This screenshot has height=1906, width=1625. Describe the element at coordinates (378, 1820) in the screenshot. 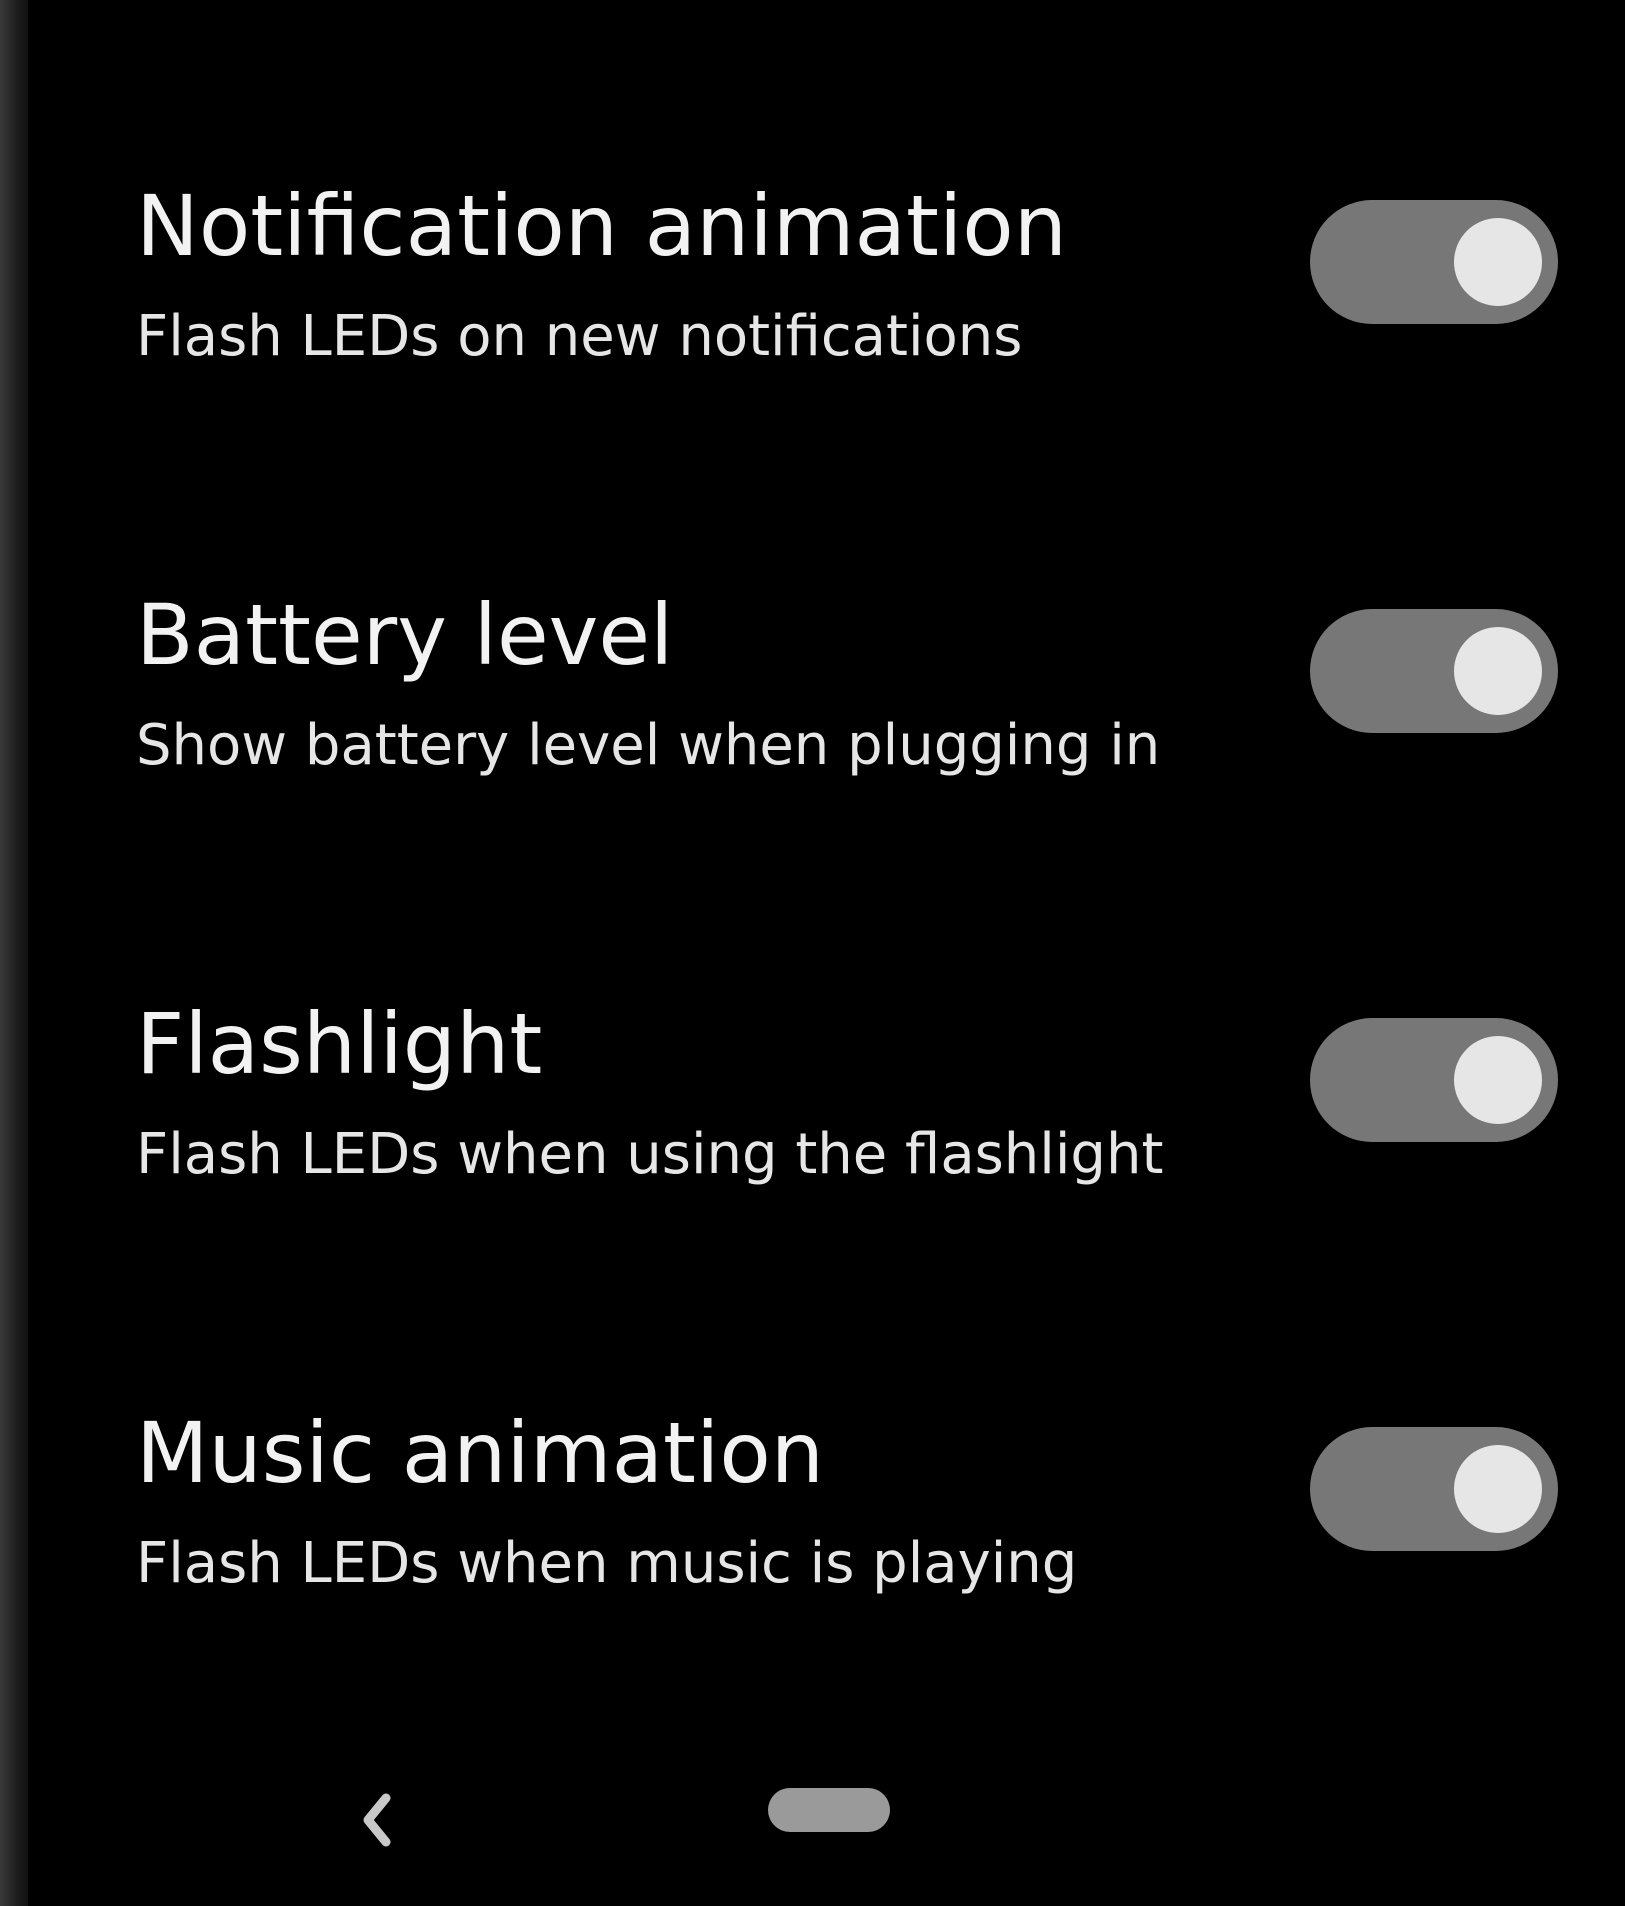

I see `chevron-left-icon` at that location.